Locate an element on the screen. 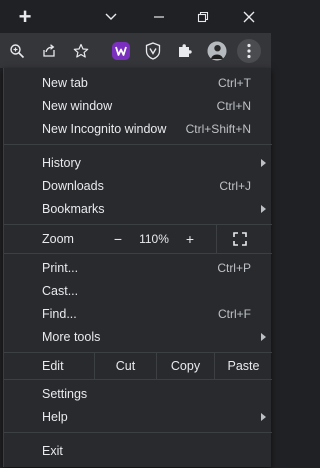 The height and width of the screenshot is (468, 320). extension-w-icon is located at coordinates (121, 50).